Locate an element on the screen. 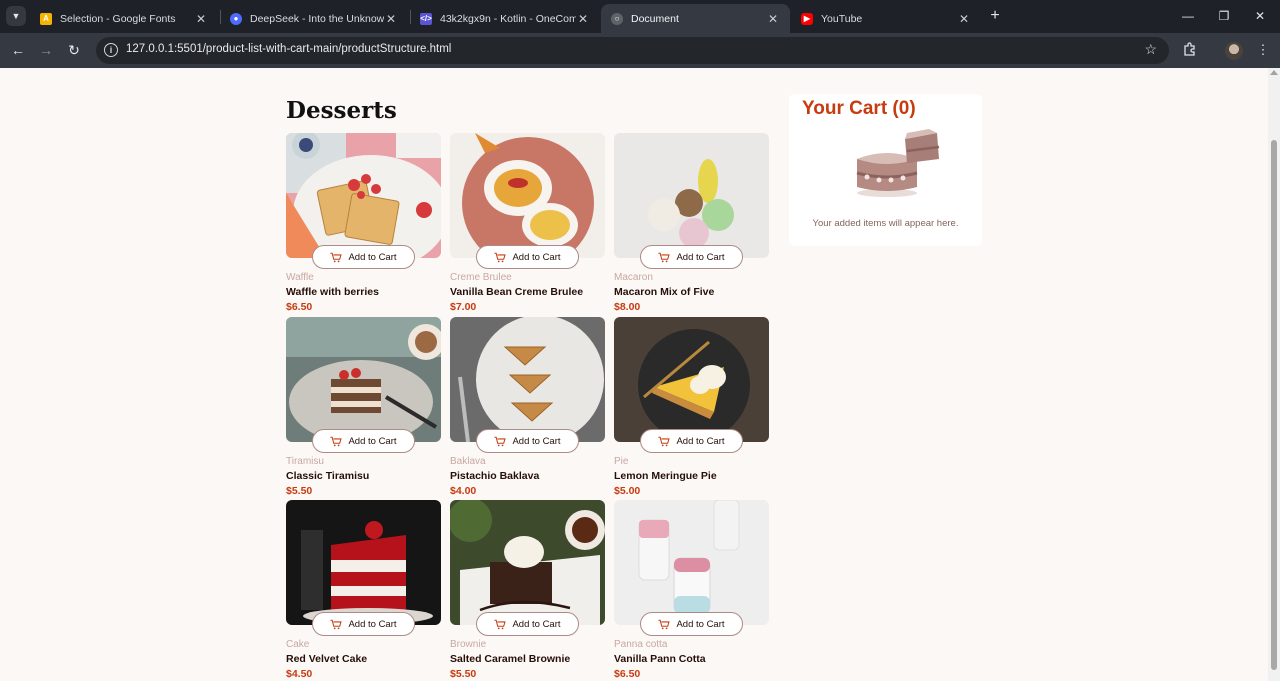 Image resolution: width=1280 pixels, height=681 pixels. back-arrow-icon: ← is located at coordinates (18, 50).